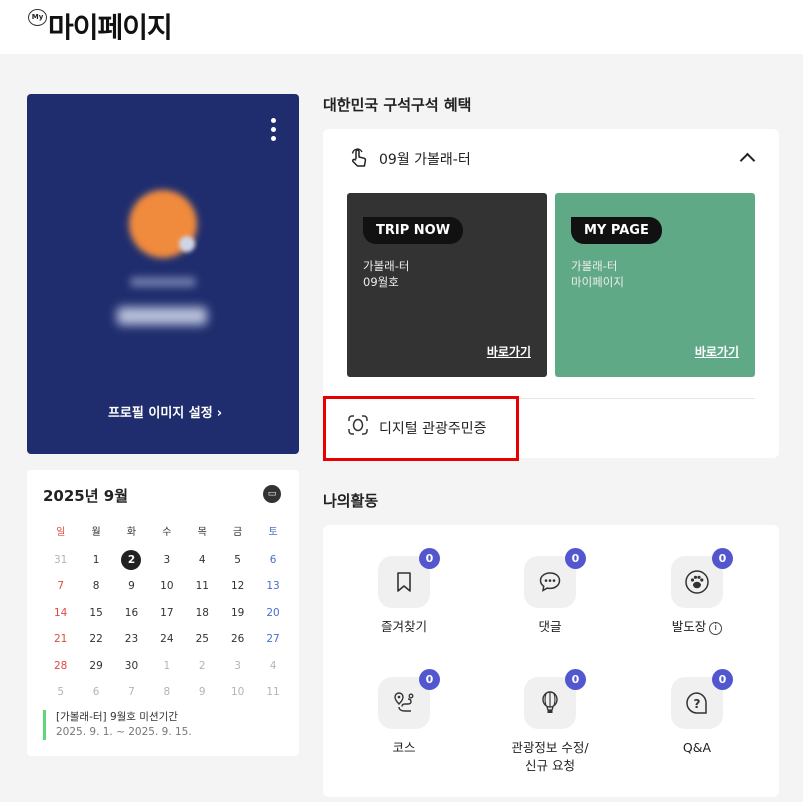 The height and width of the screenshot is (802, 803). What do you see at coordinates (697, 582) in the screenshot?
I see `footprint-icon` at bounding box center [697, 582].